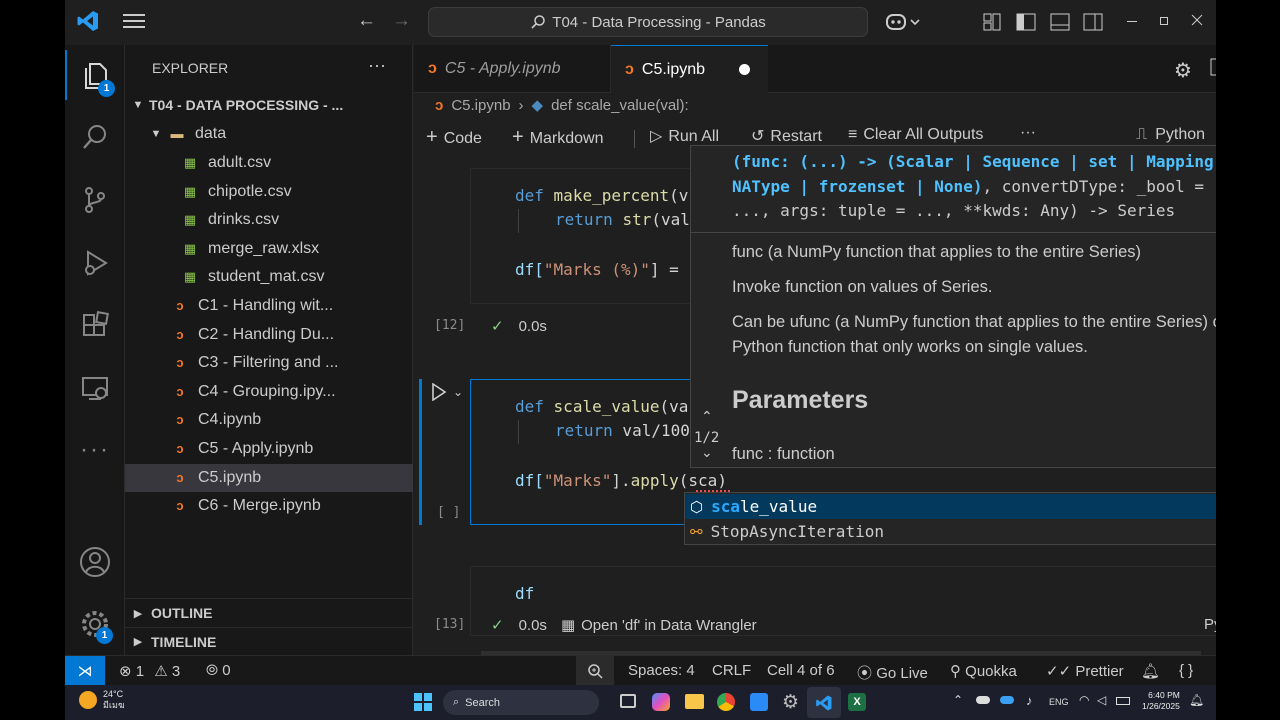 This screenshot has width=1280, height=720. I want to click on copilot-app-icon, so click(661, 702).